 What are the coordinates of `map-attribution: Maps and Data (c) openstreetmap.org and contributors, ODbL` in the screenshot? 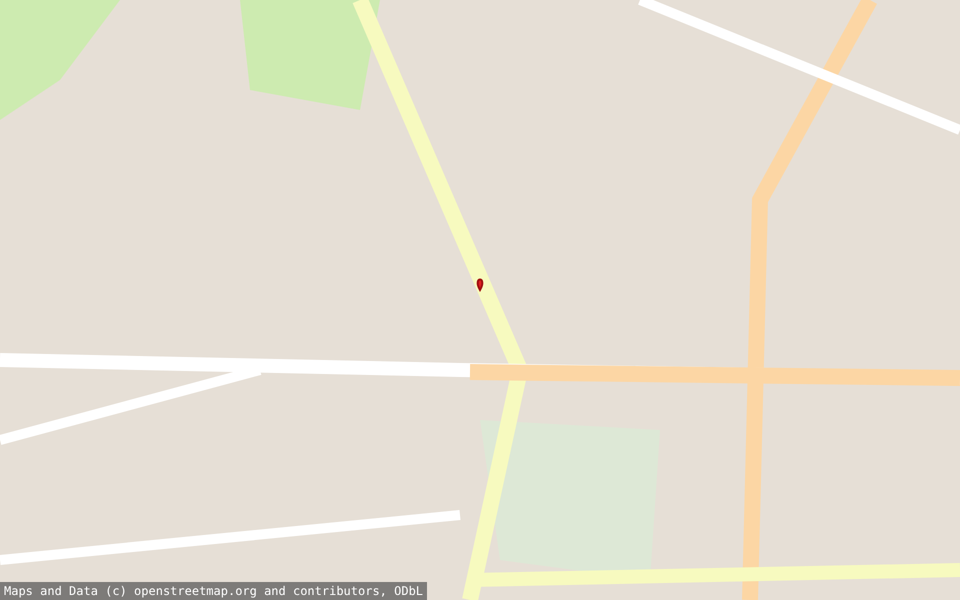 It's located at (214, 591).